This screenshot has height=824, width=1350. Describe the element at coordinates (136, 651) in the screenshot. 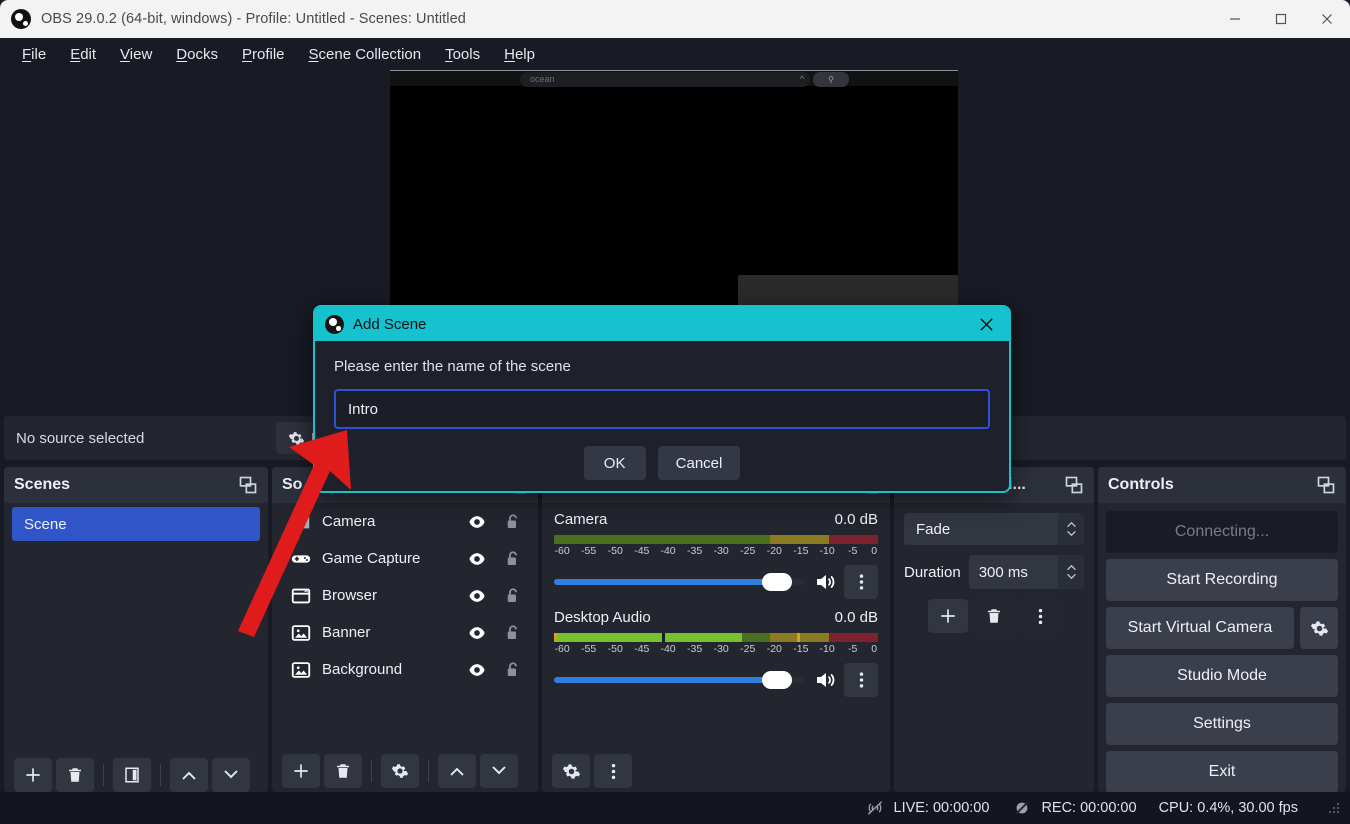

I see `scenes-list: Scene` at that location.